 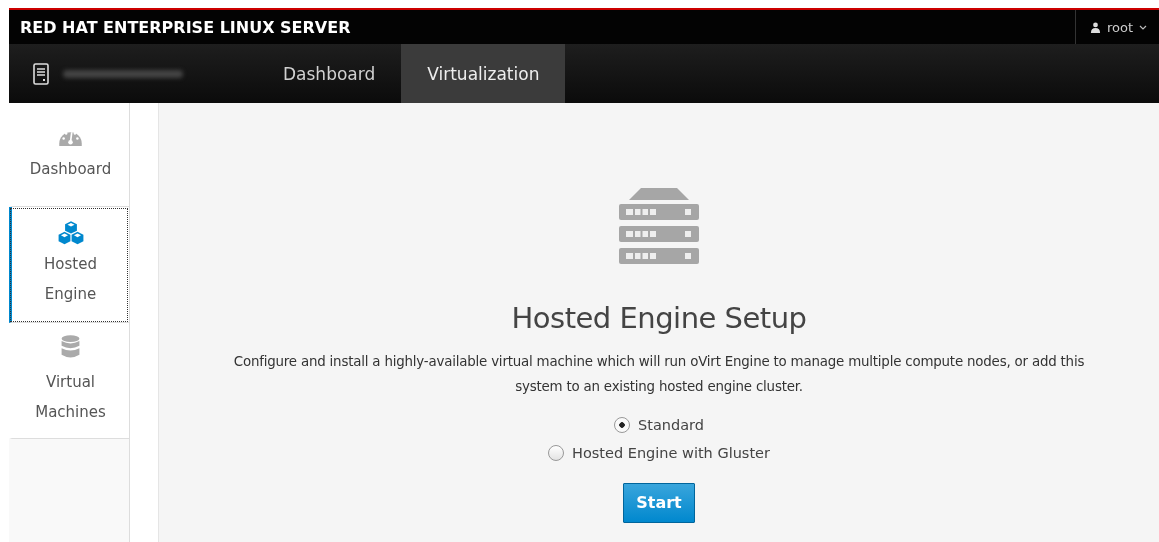 I want to click on database-icon, so click(x=70, y=346).